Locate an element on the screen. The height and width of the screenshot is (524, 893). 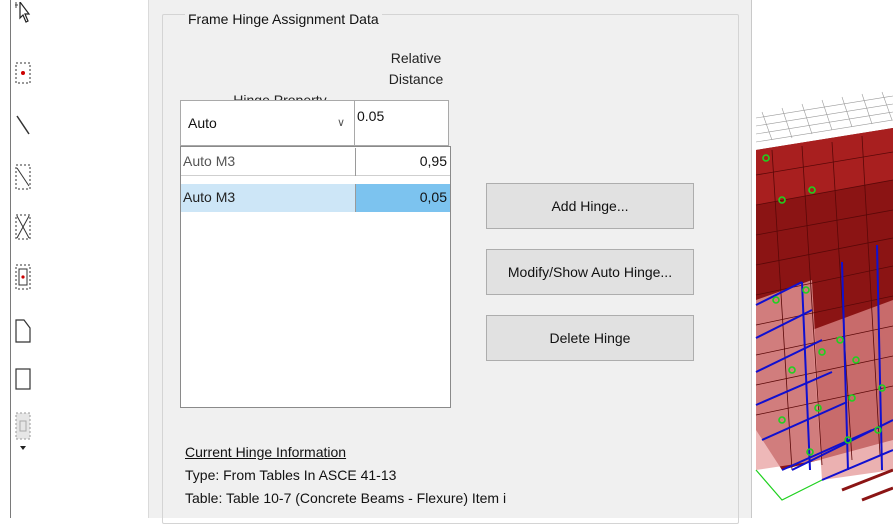
toolbar-edge is located at coordinates (10, 259).